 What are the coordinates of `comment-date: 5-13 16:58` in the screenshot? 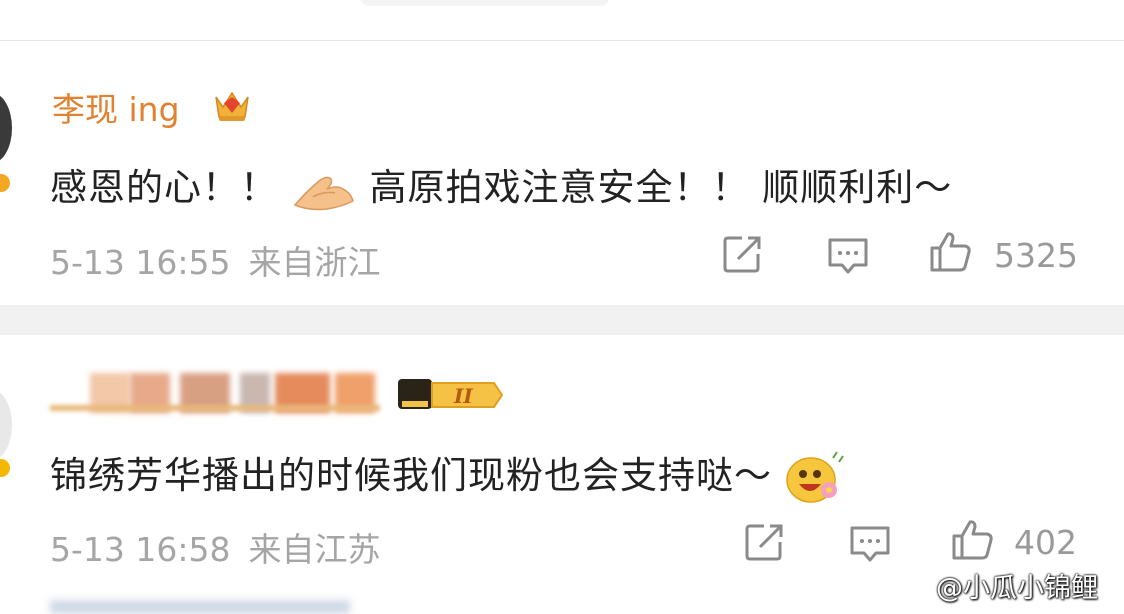 It's located at (140, 549).